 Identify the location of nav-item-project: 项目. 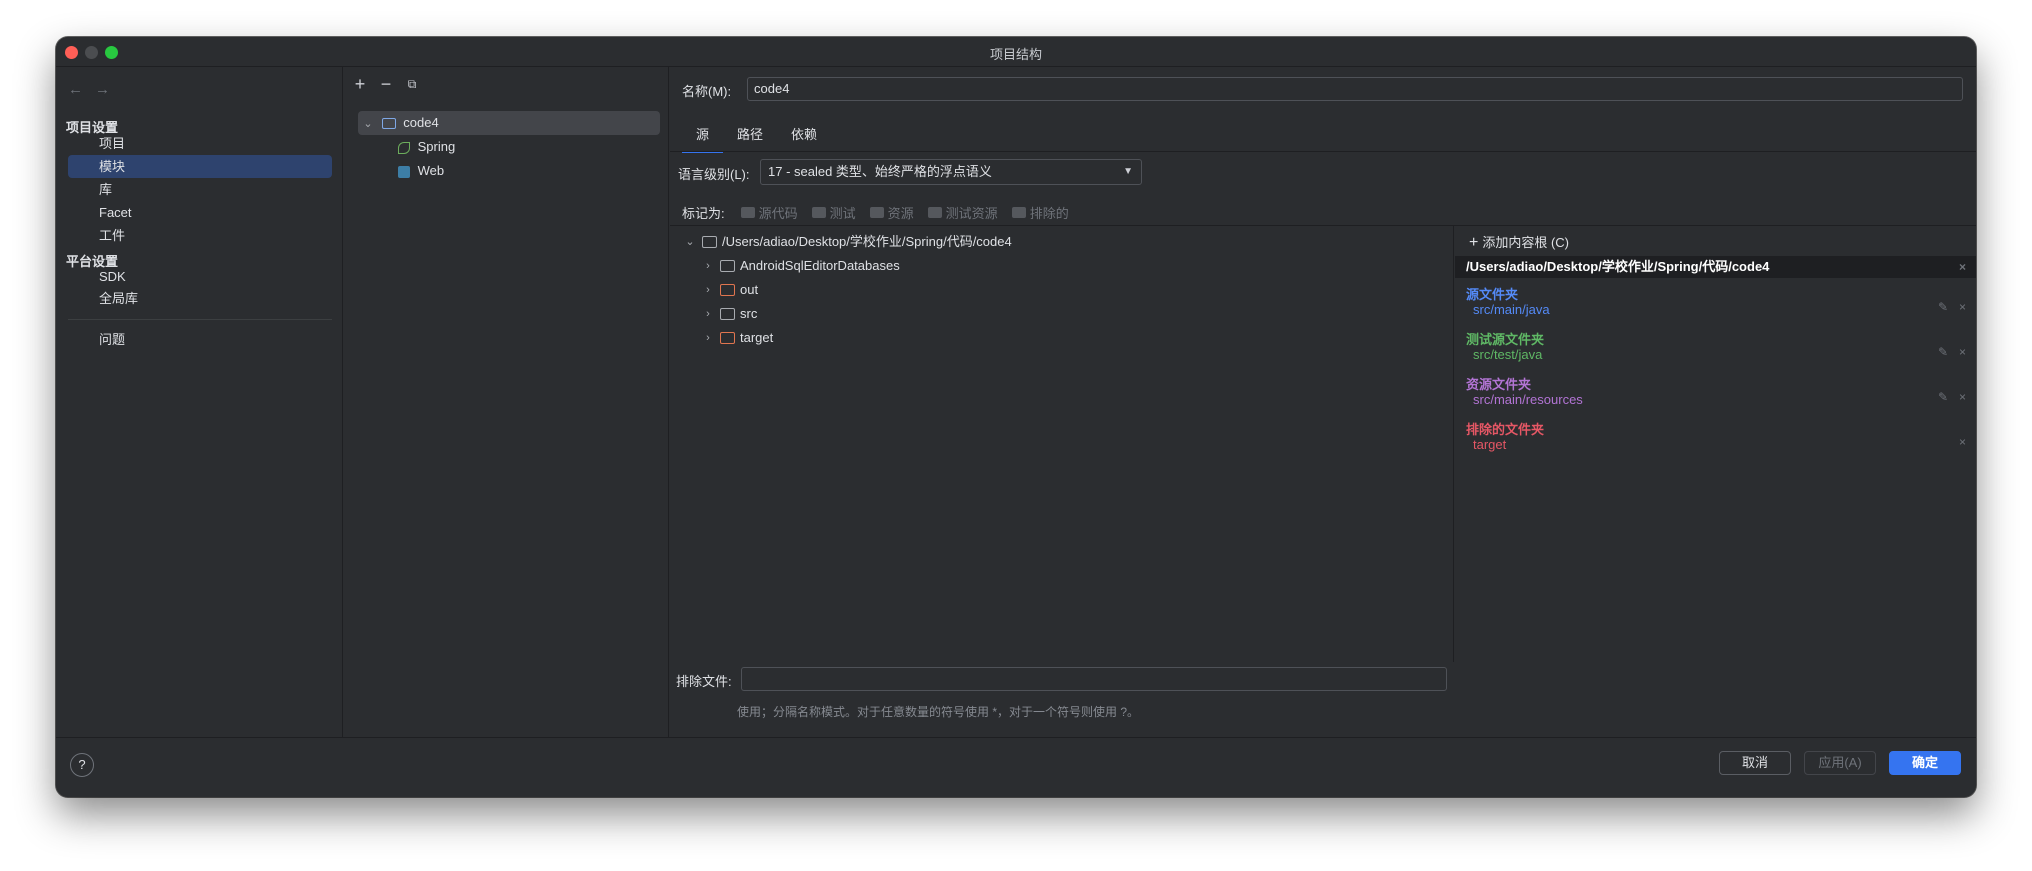
(200, 143).